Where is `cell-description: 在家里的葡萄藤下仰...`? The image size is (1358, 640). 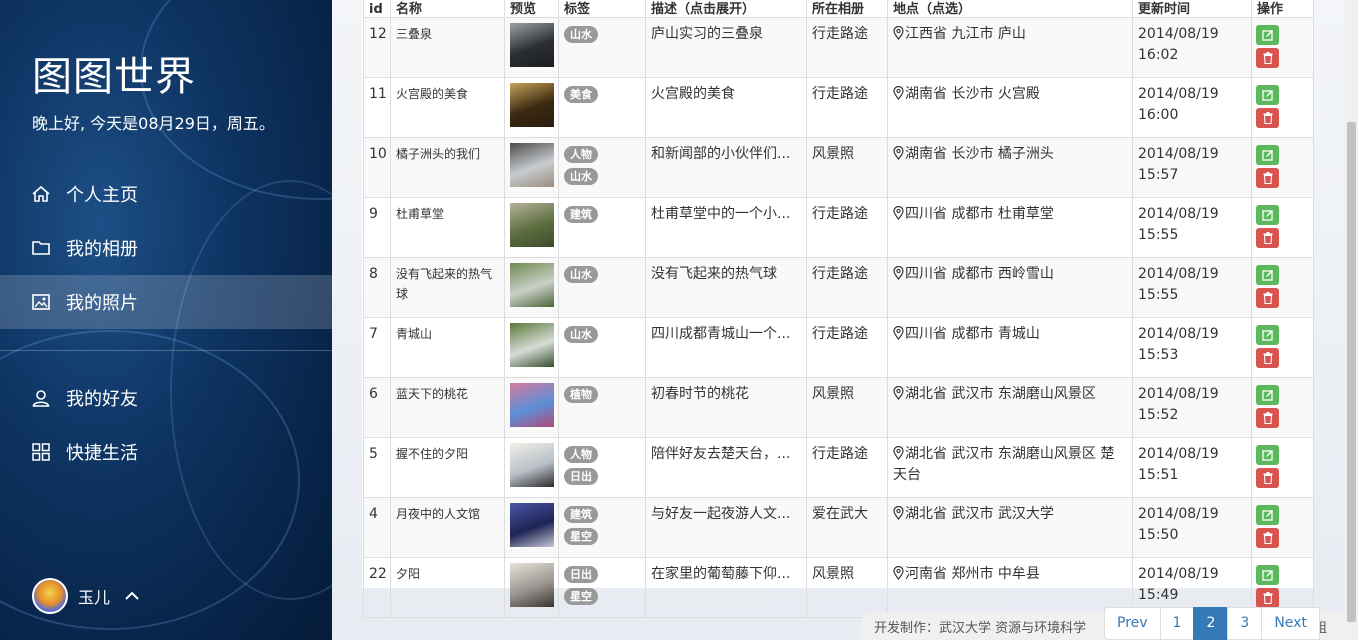
cell-description: 在家里的葡萄藤下仰... is located at coordinates (726, 587).